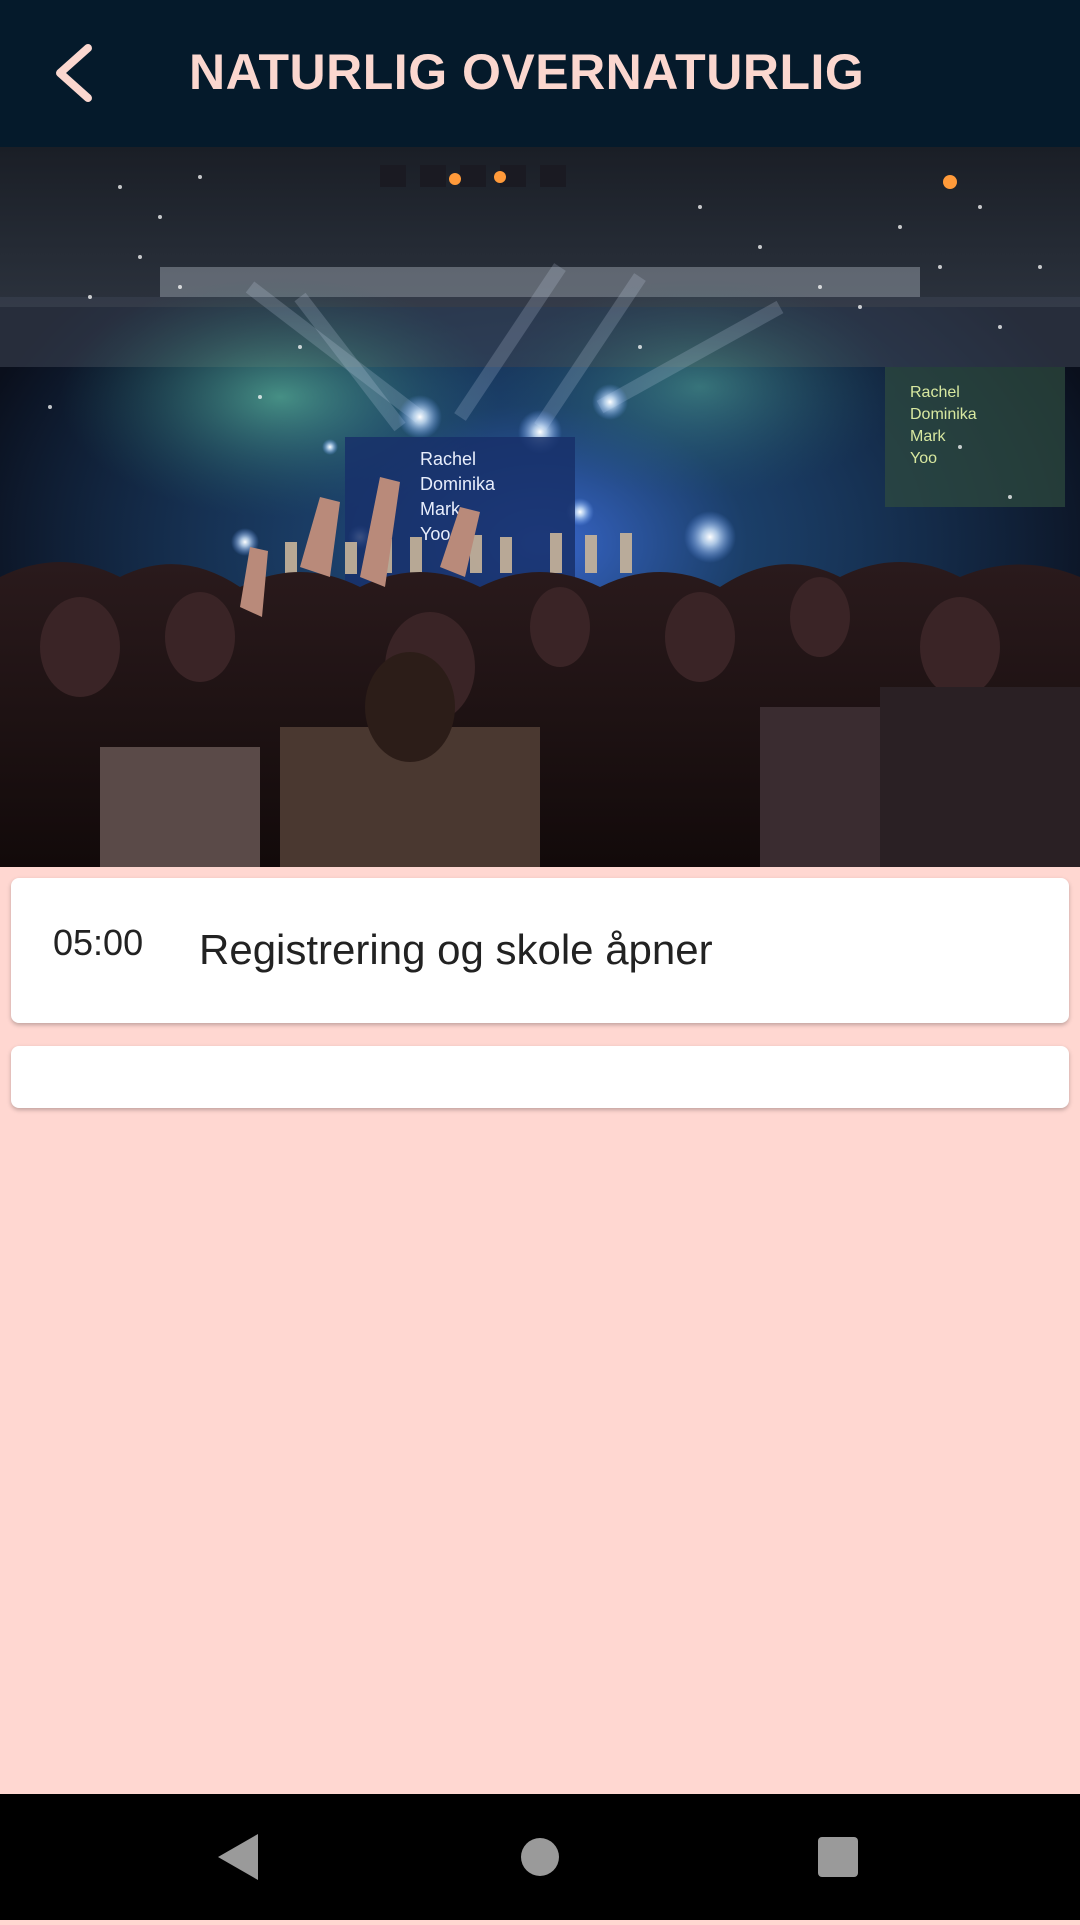 The image size is (1080, 1925). I want to click on schedule-item-empty, so click(540, 1077).